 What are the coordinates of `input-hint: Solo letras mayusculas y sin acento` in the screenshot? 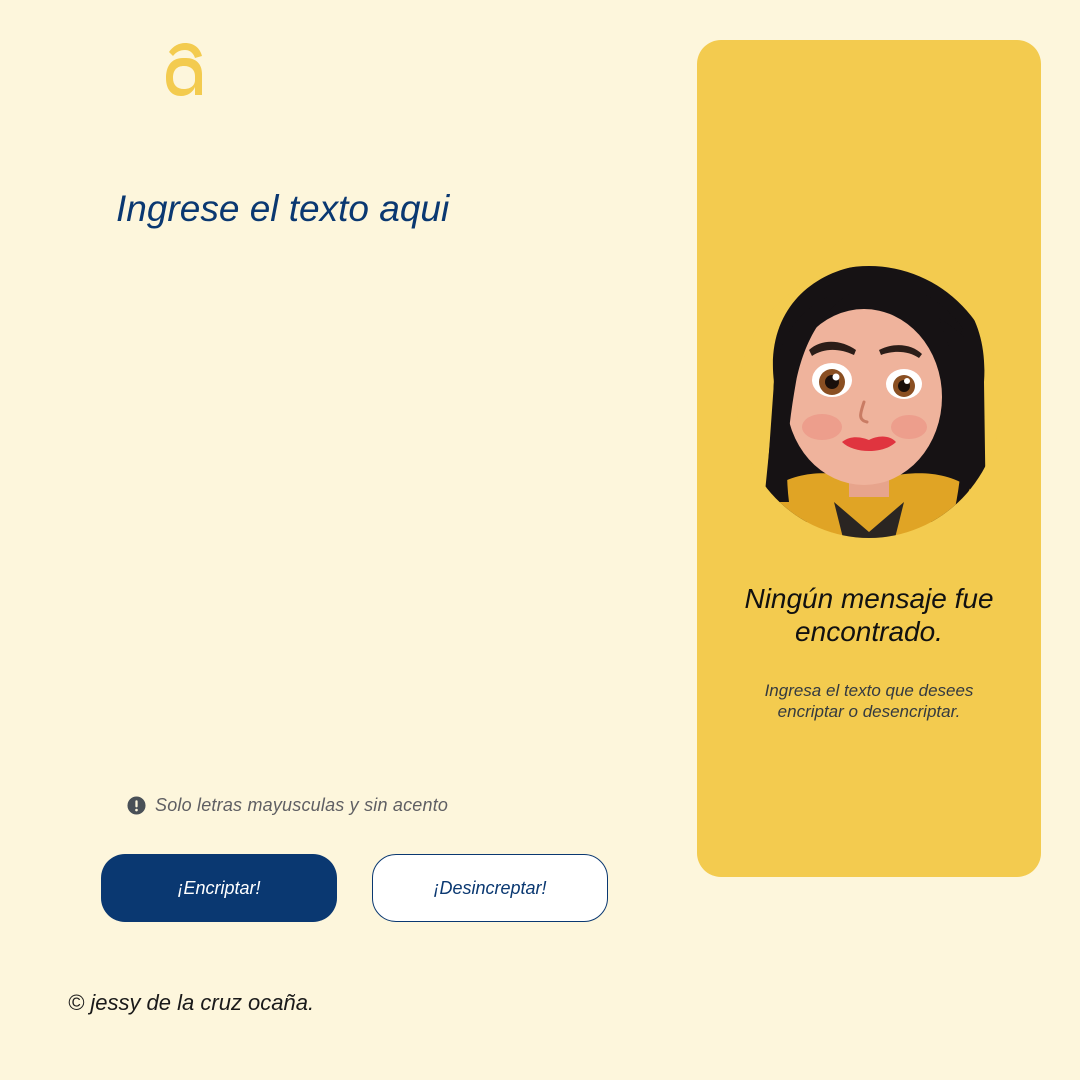 It's located at (287, 805).